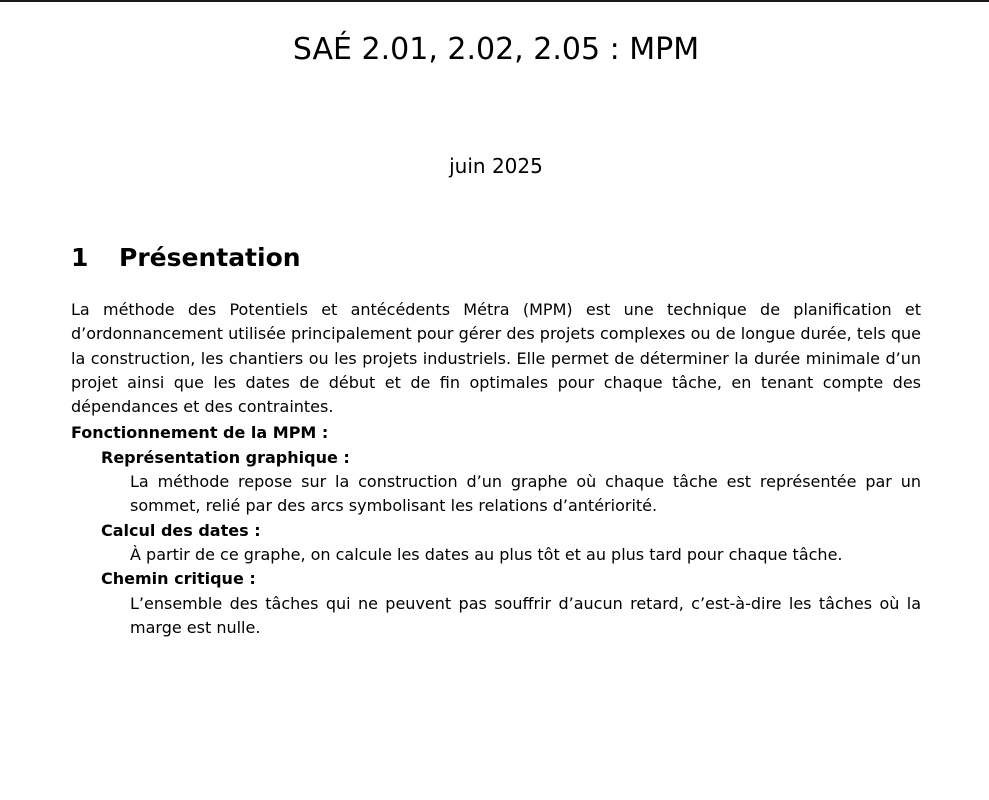 This screenshot has width=989, height=800. Describe the element at coordinates (496, 49) in the screenshot. I see `document-title: SAÉ 2.01, 2.02, 2.05 : MPM` at that location.